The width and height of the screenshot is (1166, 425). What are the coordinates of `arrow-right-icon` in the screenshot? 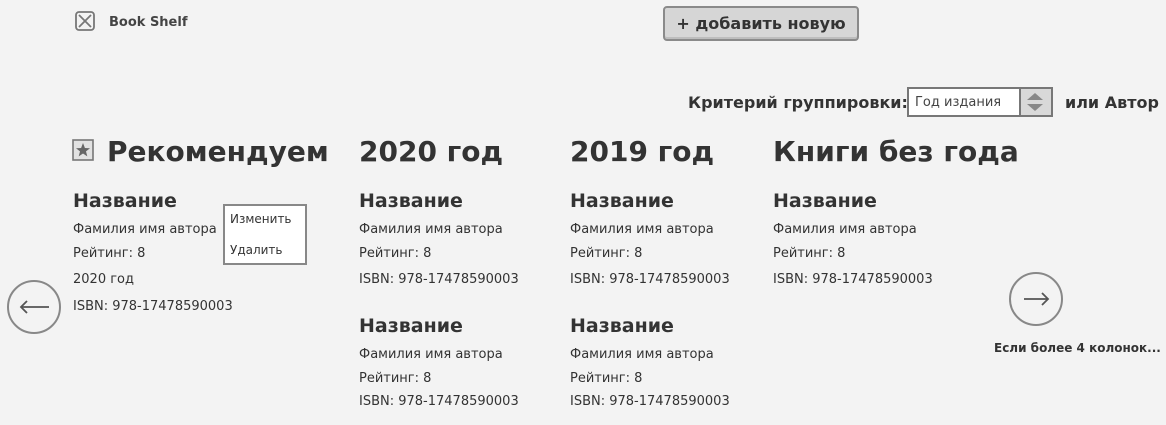 It's located at (1037, 299).